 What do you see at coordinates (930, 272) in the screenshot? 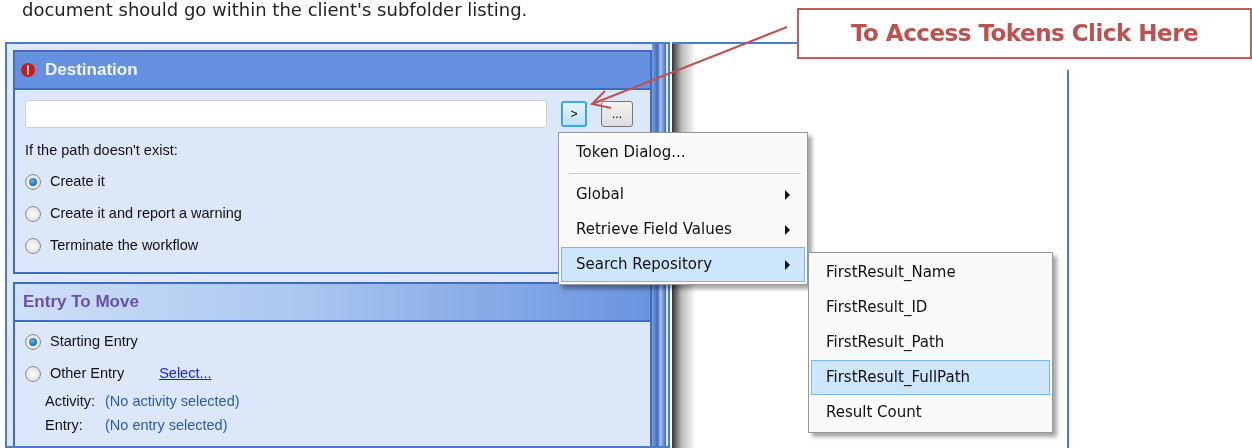
I see `menu-item: FirstResult_Name` at bounding box center [930, 272].